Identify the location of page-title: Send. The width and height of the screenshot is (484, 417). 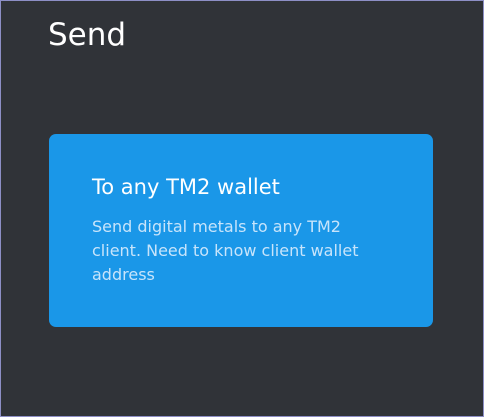
(87, 35).